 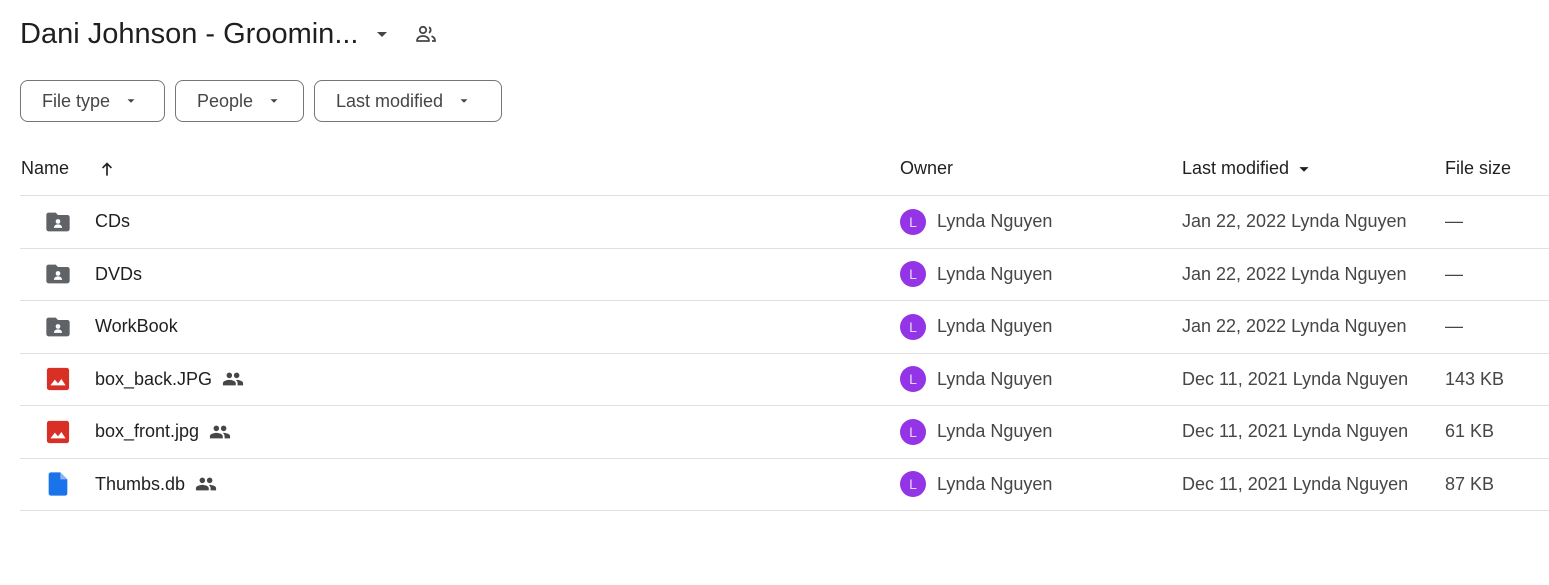 What do you see at coordinates (140, 483) in the screenshot?
I see `file-name: Thumbs.db` at bounding box center [140, 483].